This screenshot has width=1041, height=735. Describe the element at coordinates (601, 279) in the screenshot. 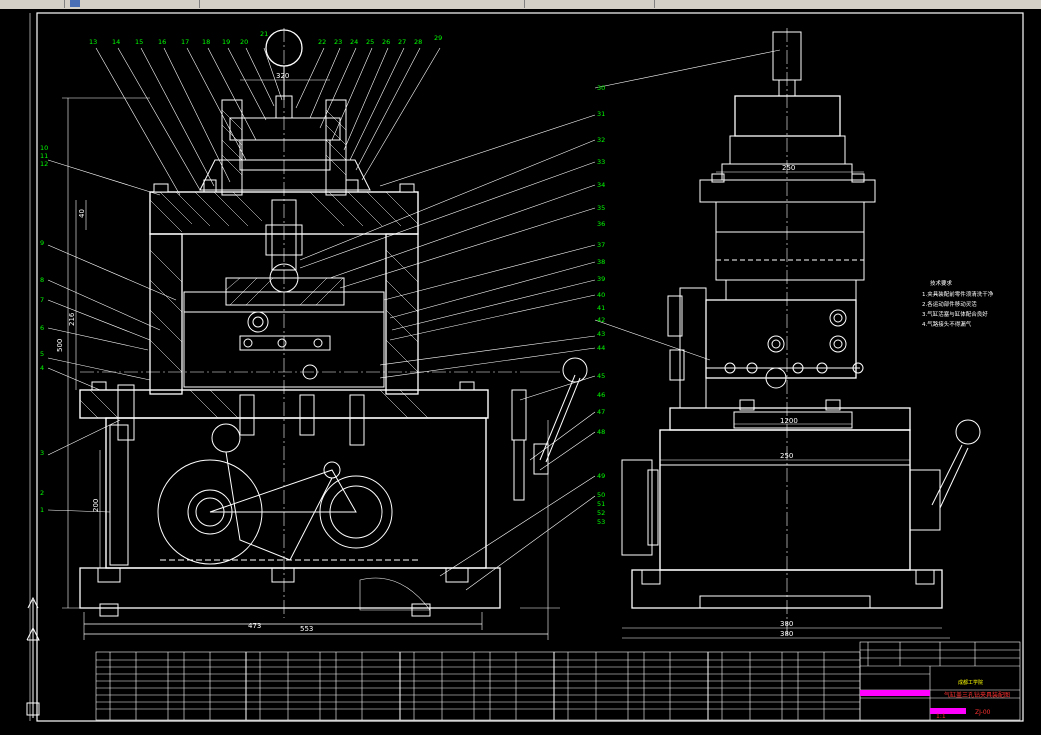

I see `callout-39: 39` at that location.